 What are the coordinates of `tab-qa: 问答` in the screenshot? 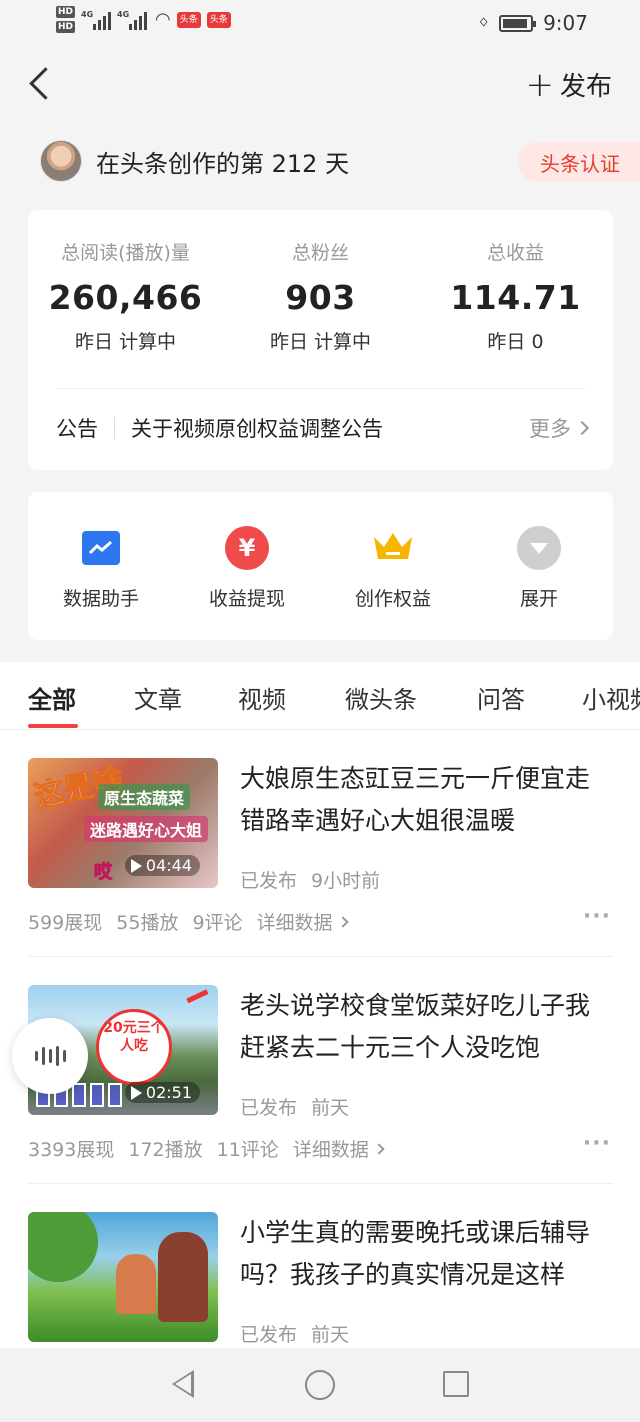 It's located at (501, 697).